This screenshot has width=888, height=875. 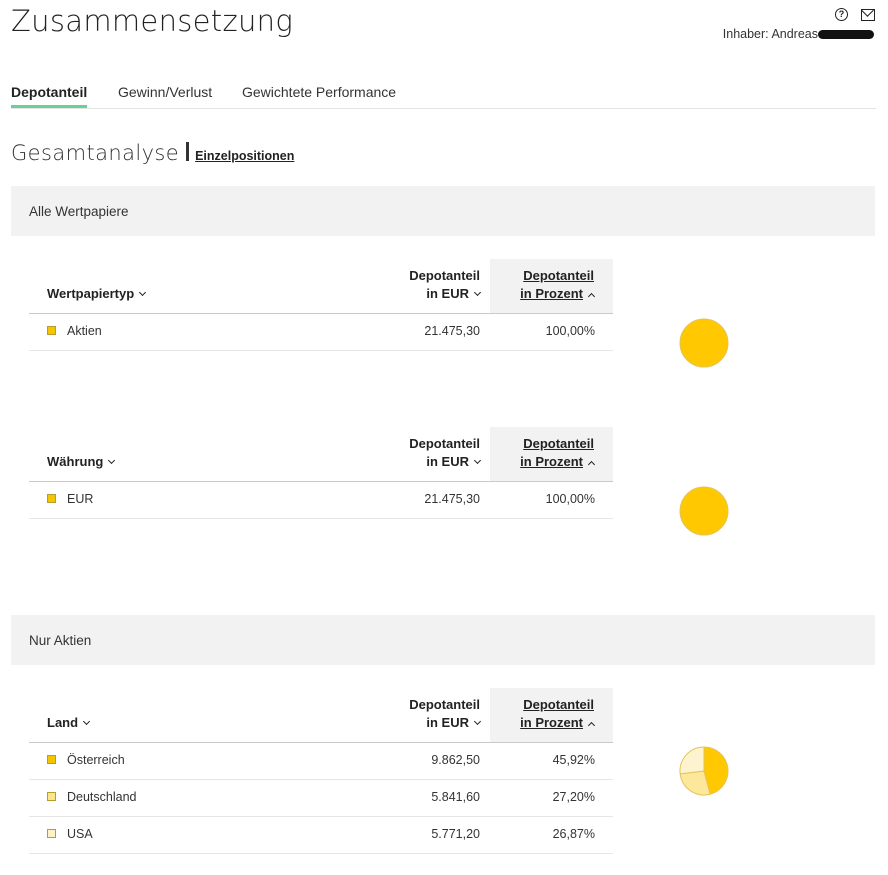 What do you see at coordinates (794, 34) in the screenshot?
I see `owner-name: Andreas` at bounding box center [794, 34].